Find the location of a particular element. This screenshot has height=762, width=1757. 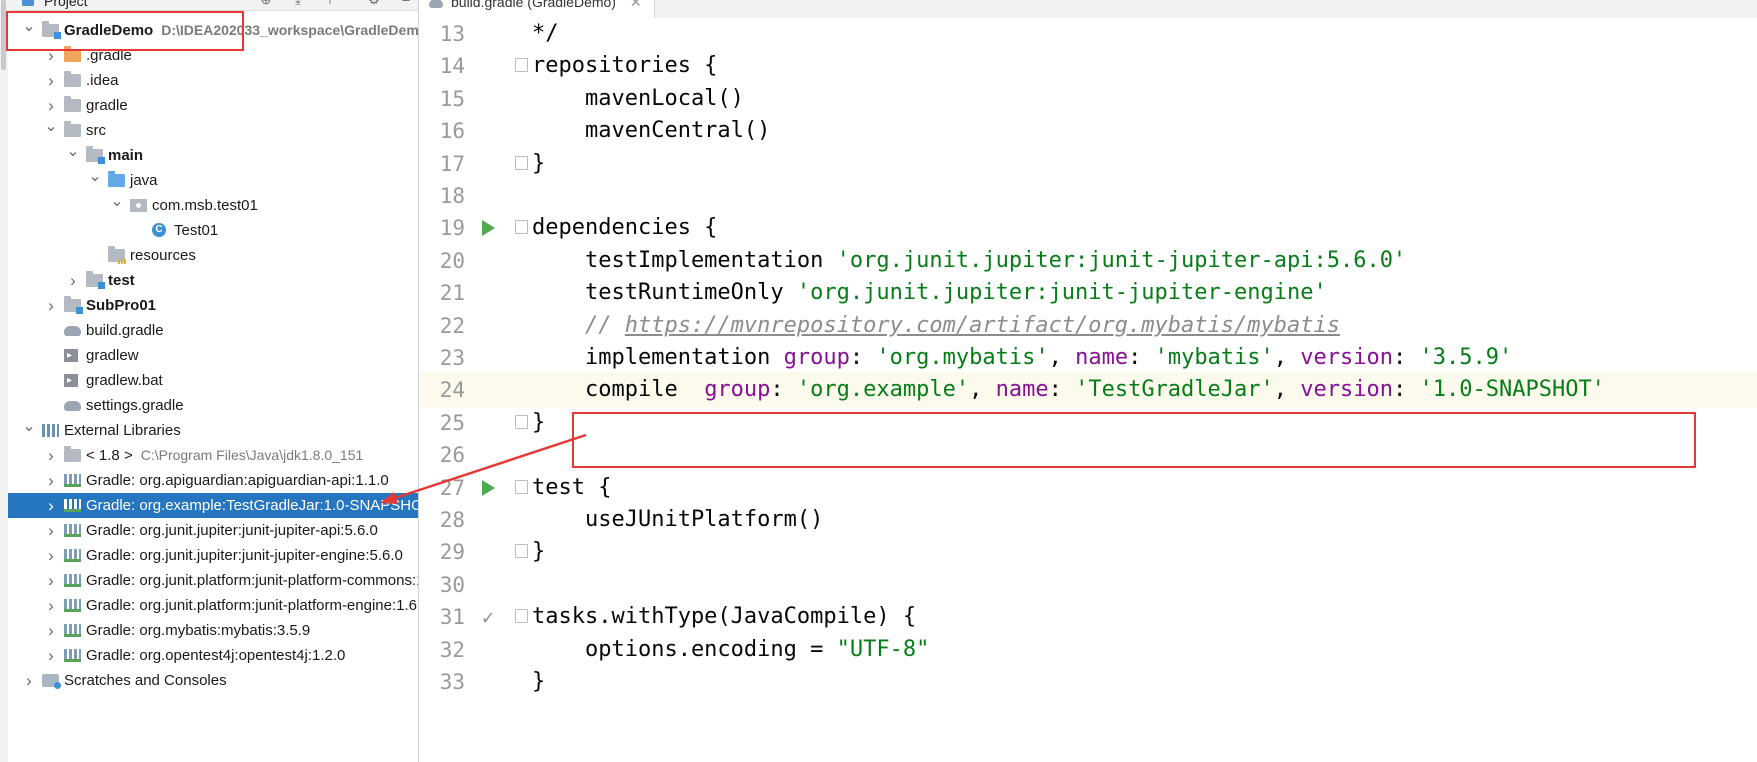

line-number: 16 is located at coordinates (442, 131).